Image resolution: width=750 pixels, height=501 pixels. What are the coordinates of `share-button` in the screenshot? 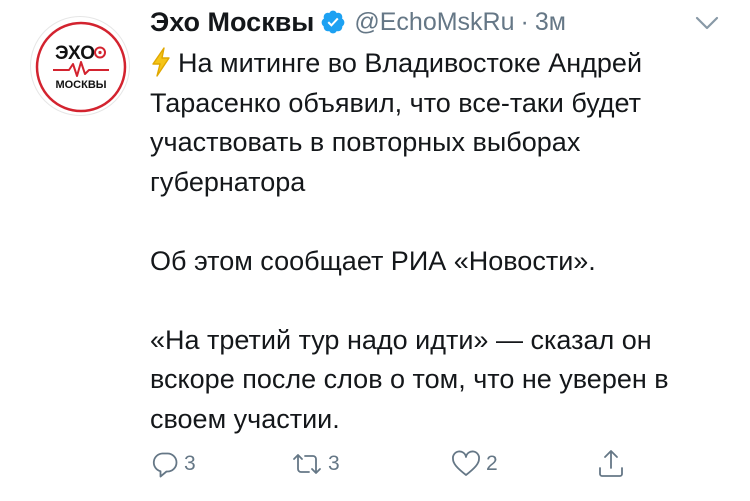 It's located at (611, 464).